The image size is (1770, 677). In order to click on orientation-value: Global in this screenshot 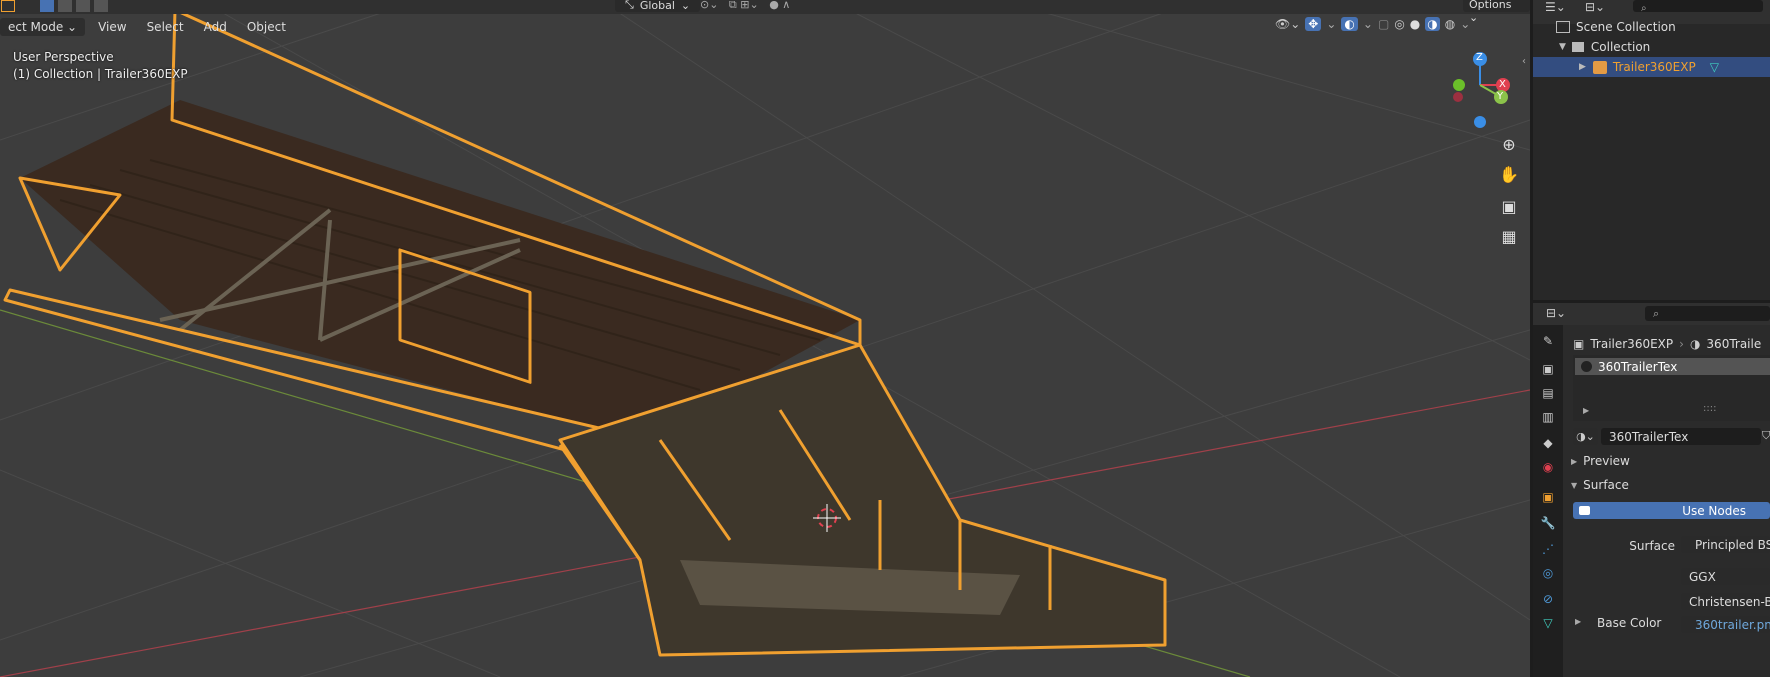, I will do `click(657, 6)`.